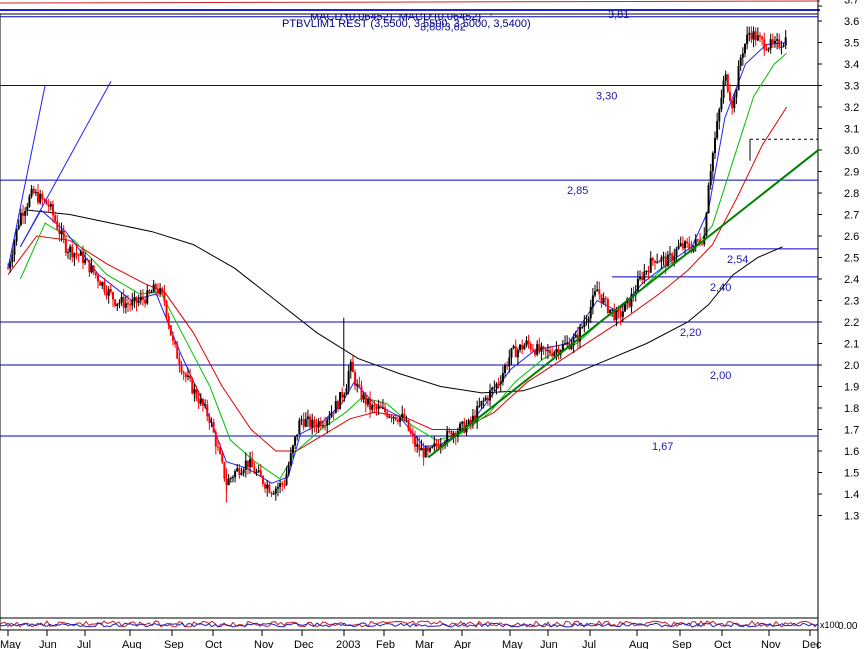 This screenshot has height=649, width=866. I want to click on level-label: 1,67, so click(662, 447).